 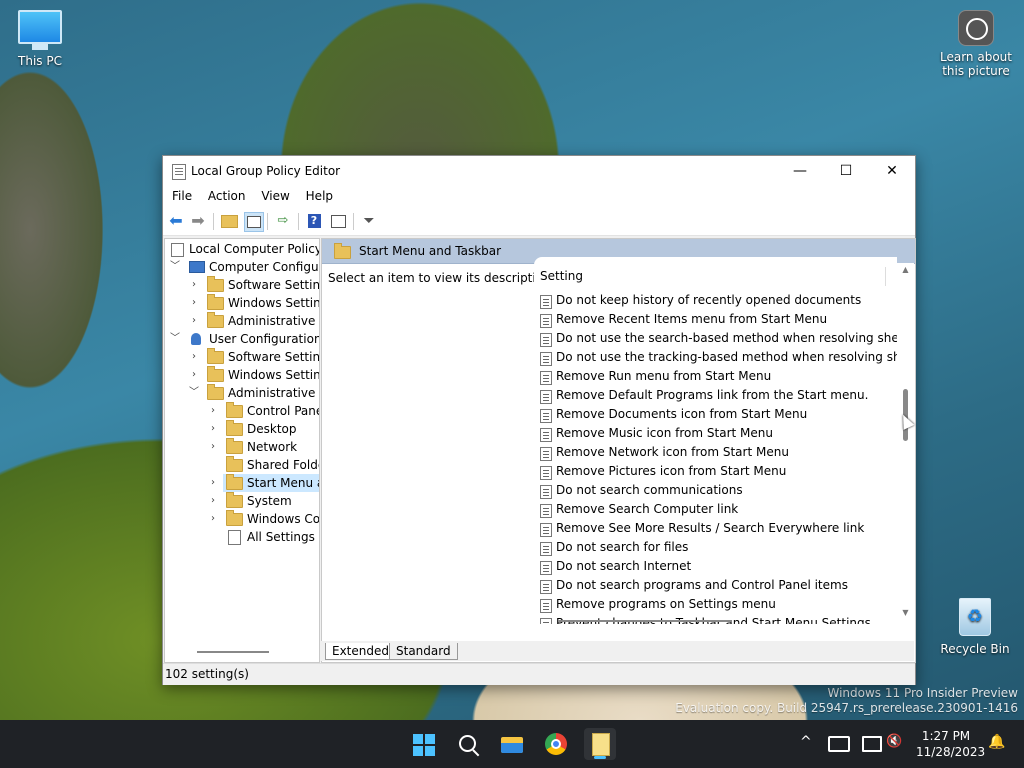 I want to click on notepad-icon, so click(x=600, y=744).